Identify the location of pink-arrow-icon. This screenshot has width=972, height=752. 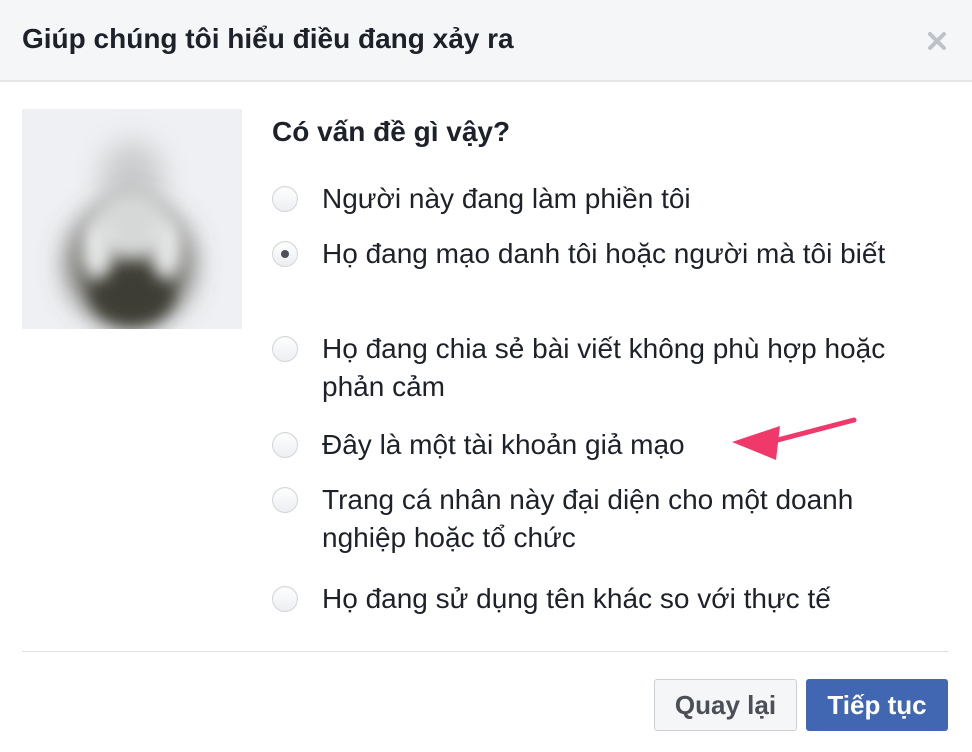
(794, 438).